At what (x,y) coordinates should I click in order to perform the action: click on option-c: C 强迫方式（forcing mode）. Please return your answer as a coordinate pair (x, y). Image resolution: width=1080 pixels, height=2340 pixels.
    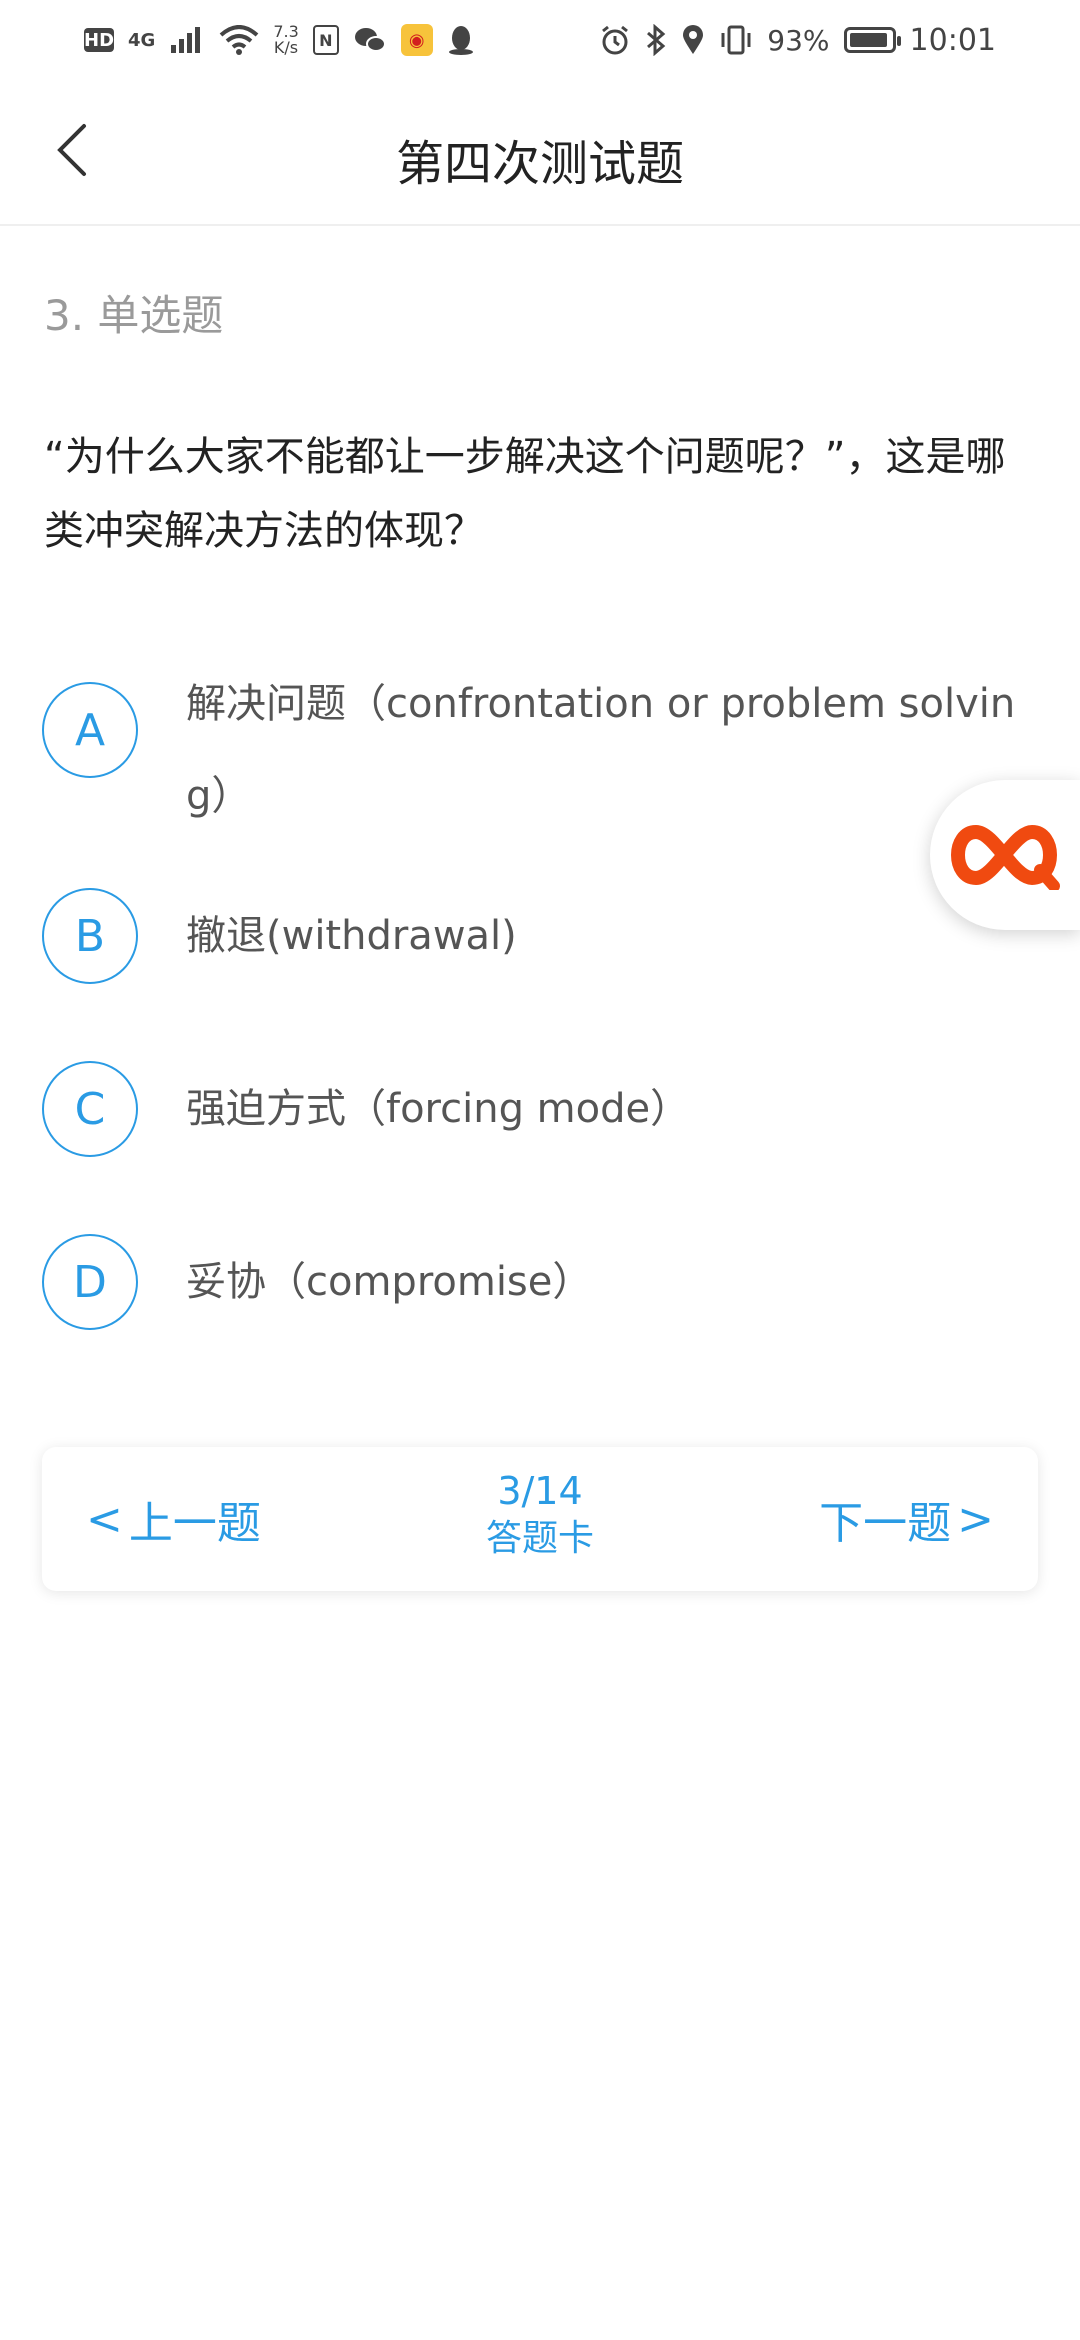
    Looking at the image, I should click on (532, 1111).